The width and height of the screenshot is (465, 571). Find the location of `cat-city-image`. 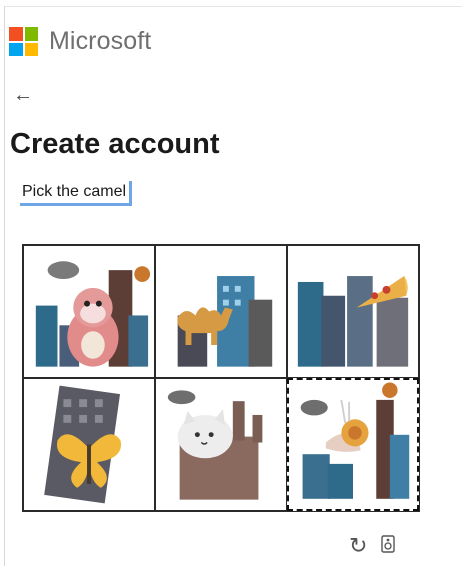

cat-city-image is located at coordinates (215, 445).